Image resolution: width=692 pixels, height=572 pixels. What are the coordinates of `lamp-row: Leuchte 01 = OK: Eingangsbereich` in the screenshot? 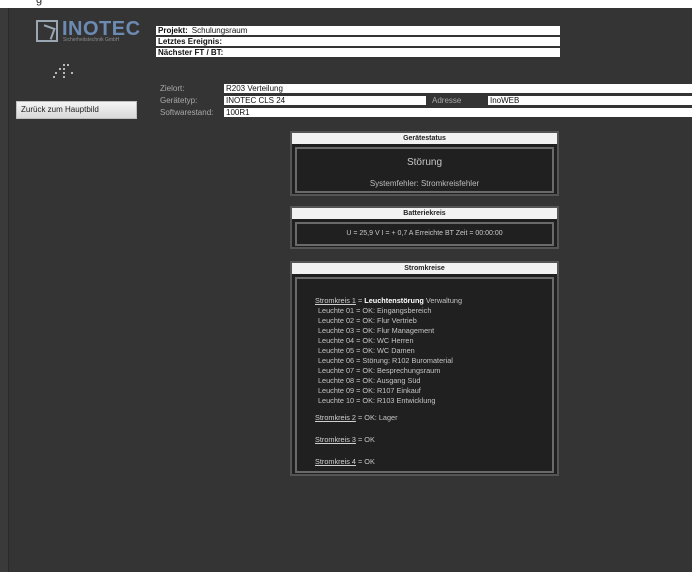 It's located at (375, 310).